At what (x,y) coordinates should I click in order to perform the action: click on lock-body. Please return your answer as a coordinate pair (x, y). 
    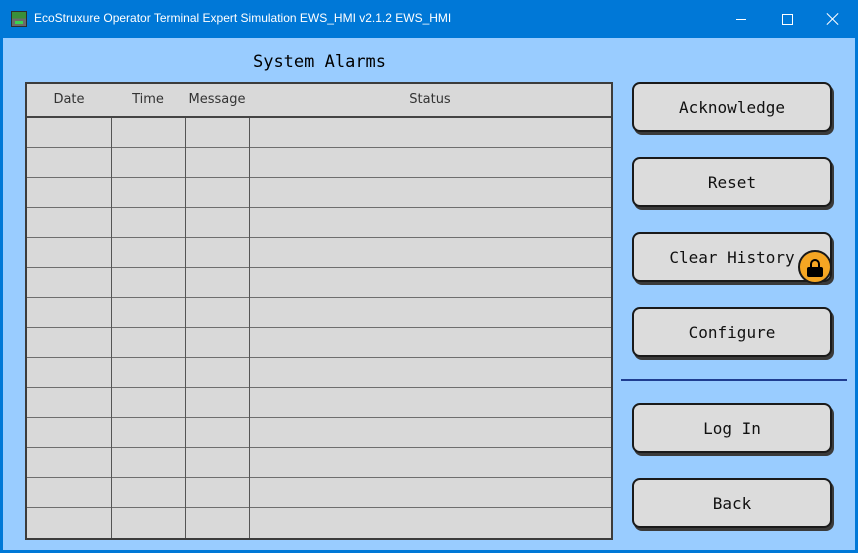
    Looking at the image, I should click on (815, 272).